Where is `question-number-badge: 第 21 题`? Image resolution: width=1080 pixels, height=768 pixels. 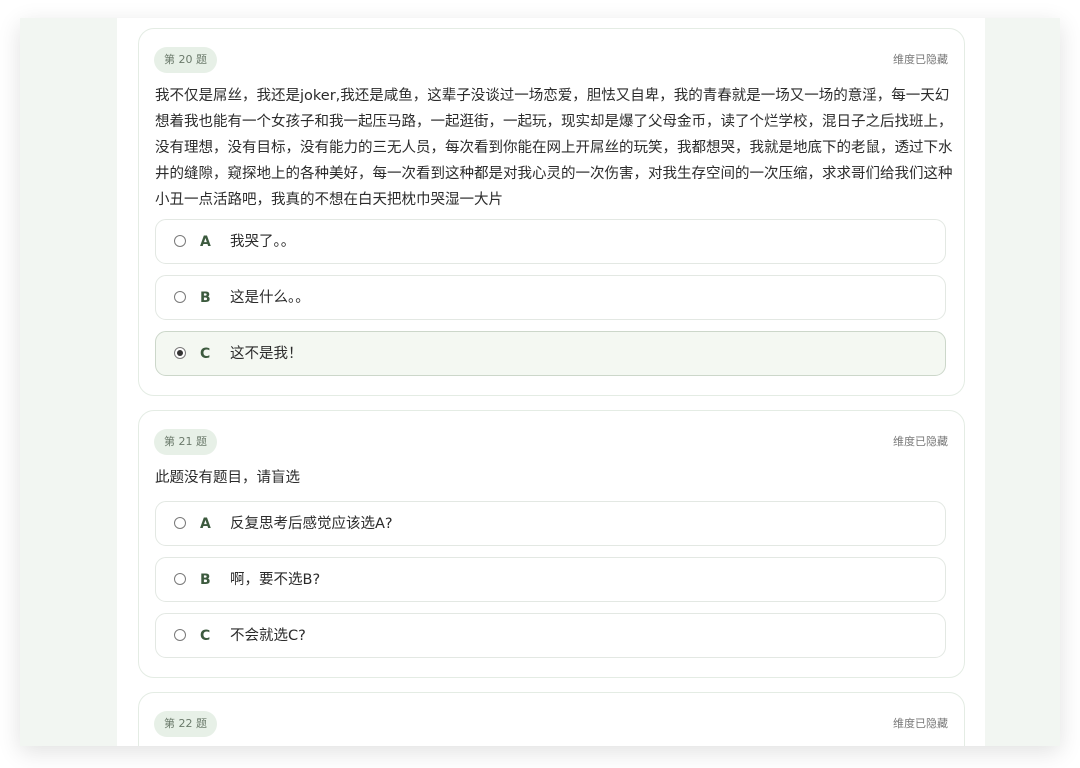
question-number-badge: 第 21 题 is located at coordinates (185, 442).